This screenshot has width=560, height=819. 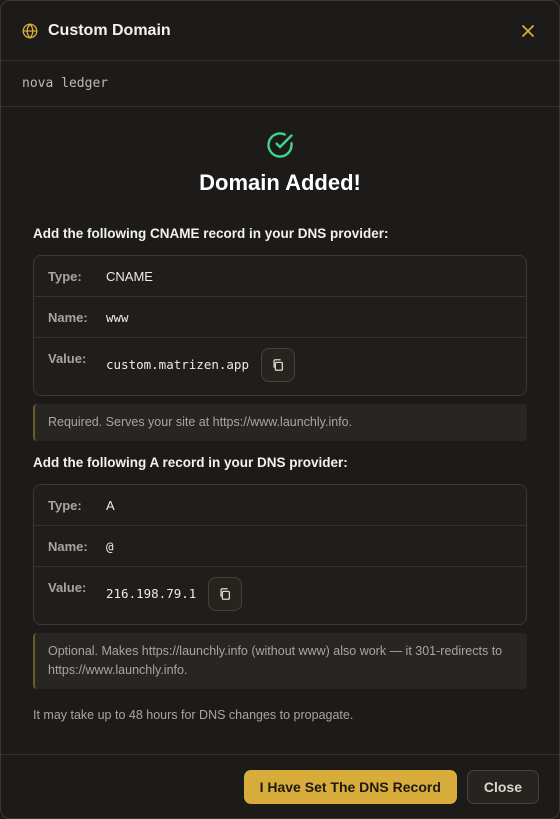 What do you see at coordinates (280, 31) in the screenshot?
I see `dialog-header: Custom Domain` at bounding box center [280, 31].